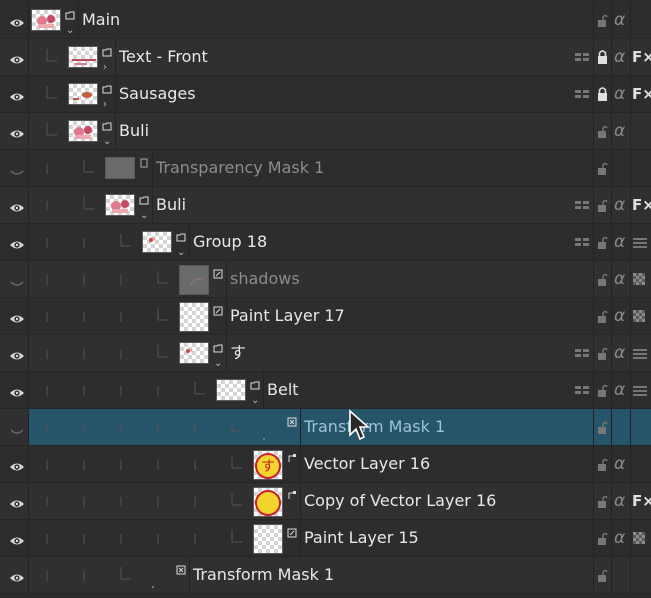  What do you see at coordinates (240, 168) in the screenshot?
I see `layer-name: Transparency Mask 1` at bounding box center [240, 168].